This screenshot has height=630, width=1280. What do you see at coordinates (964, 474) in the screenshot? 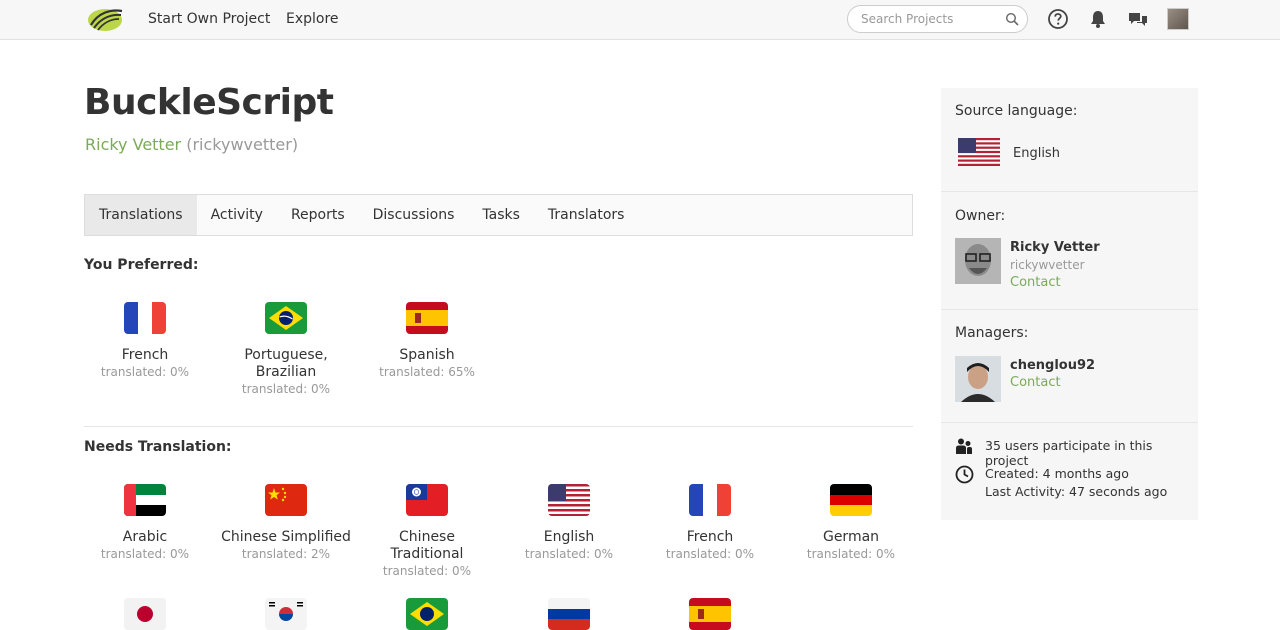
I see `clock-icon` at bounding box center [964, 474].